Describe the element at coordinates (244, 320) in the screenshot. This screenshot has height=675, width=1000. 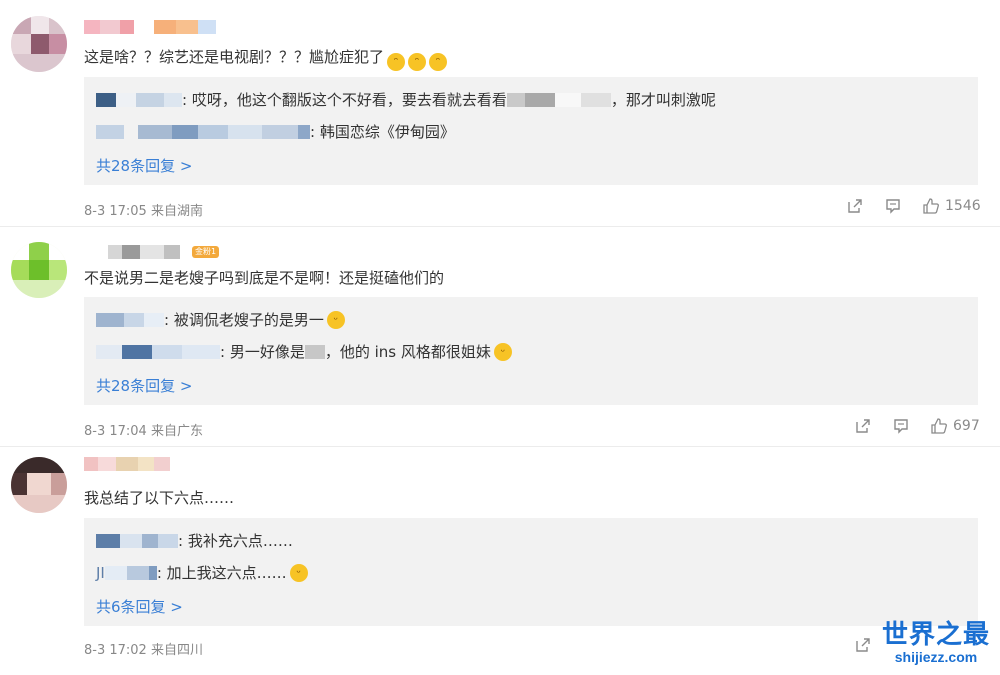
I see `reply-text: : 被调侃老嫂子的是男一` at that location.